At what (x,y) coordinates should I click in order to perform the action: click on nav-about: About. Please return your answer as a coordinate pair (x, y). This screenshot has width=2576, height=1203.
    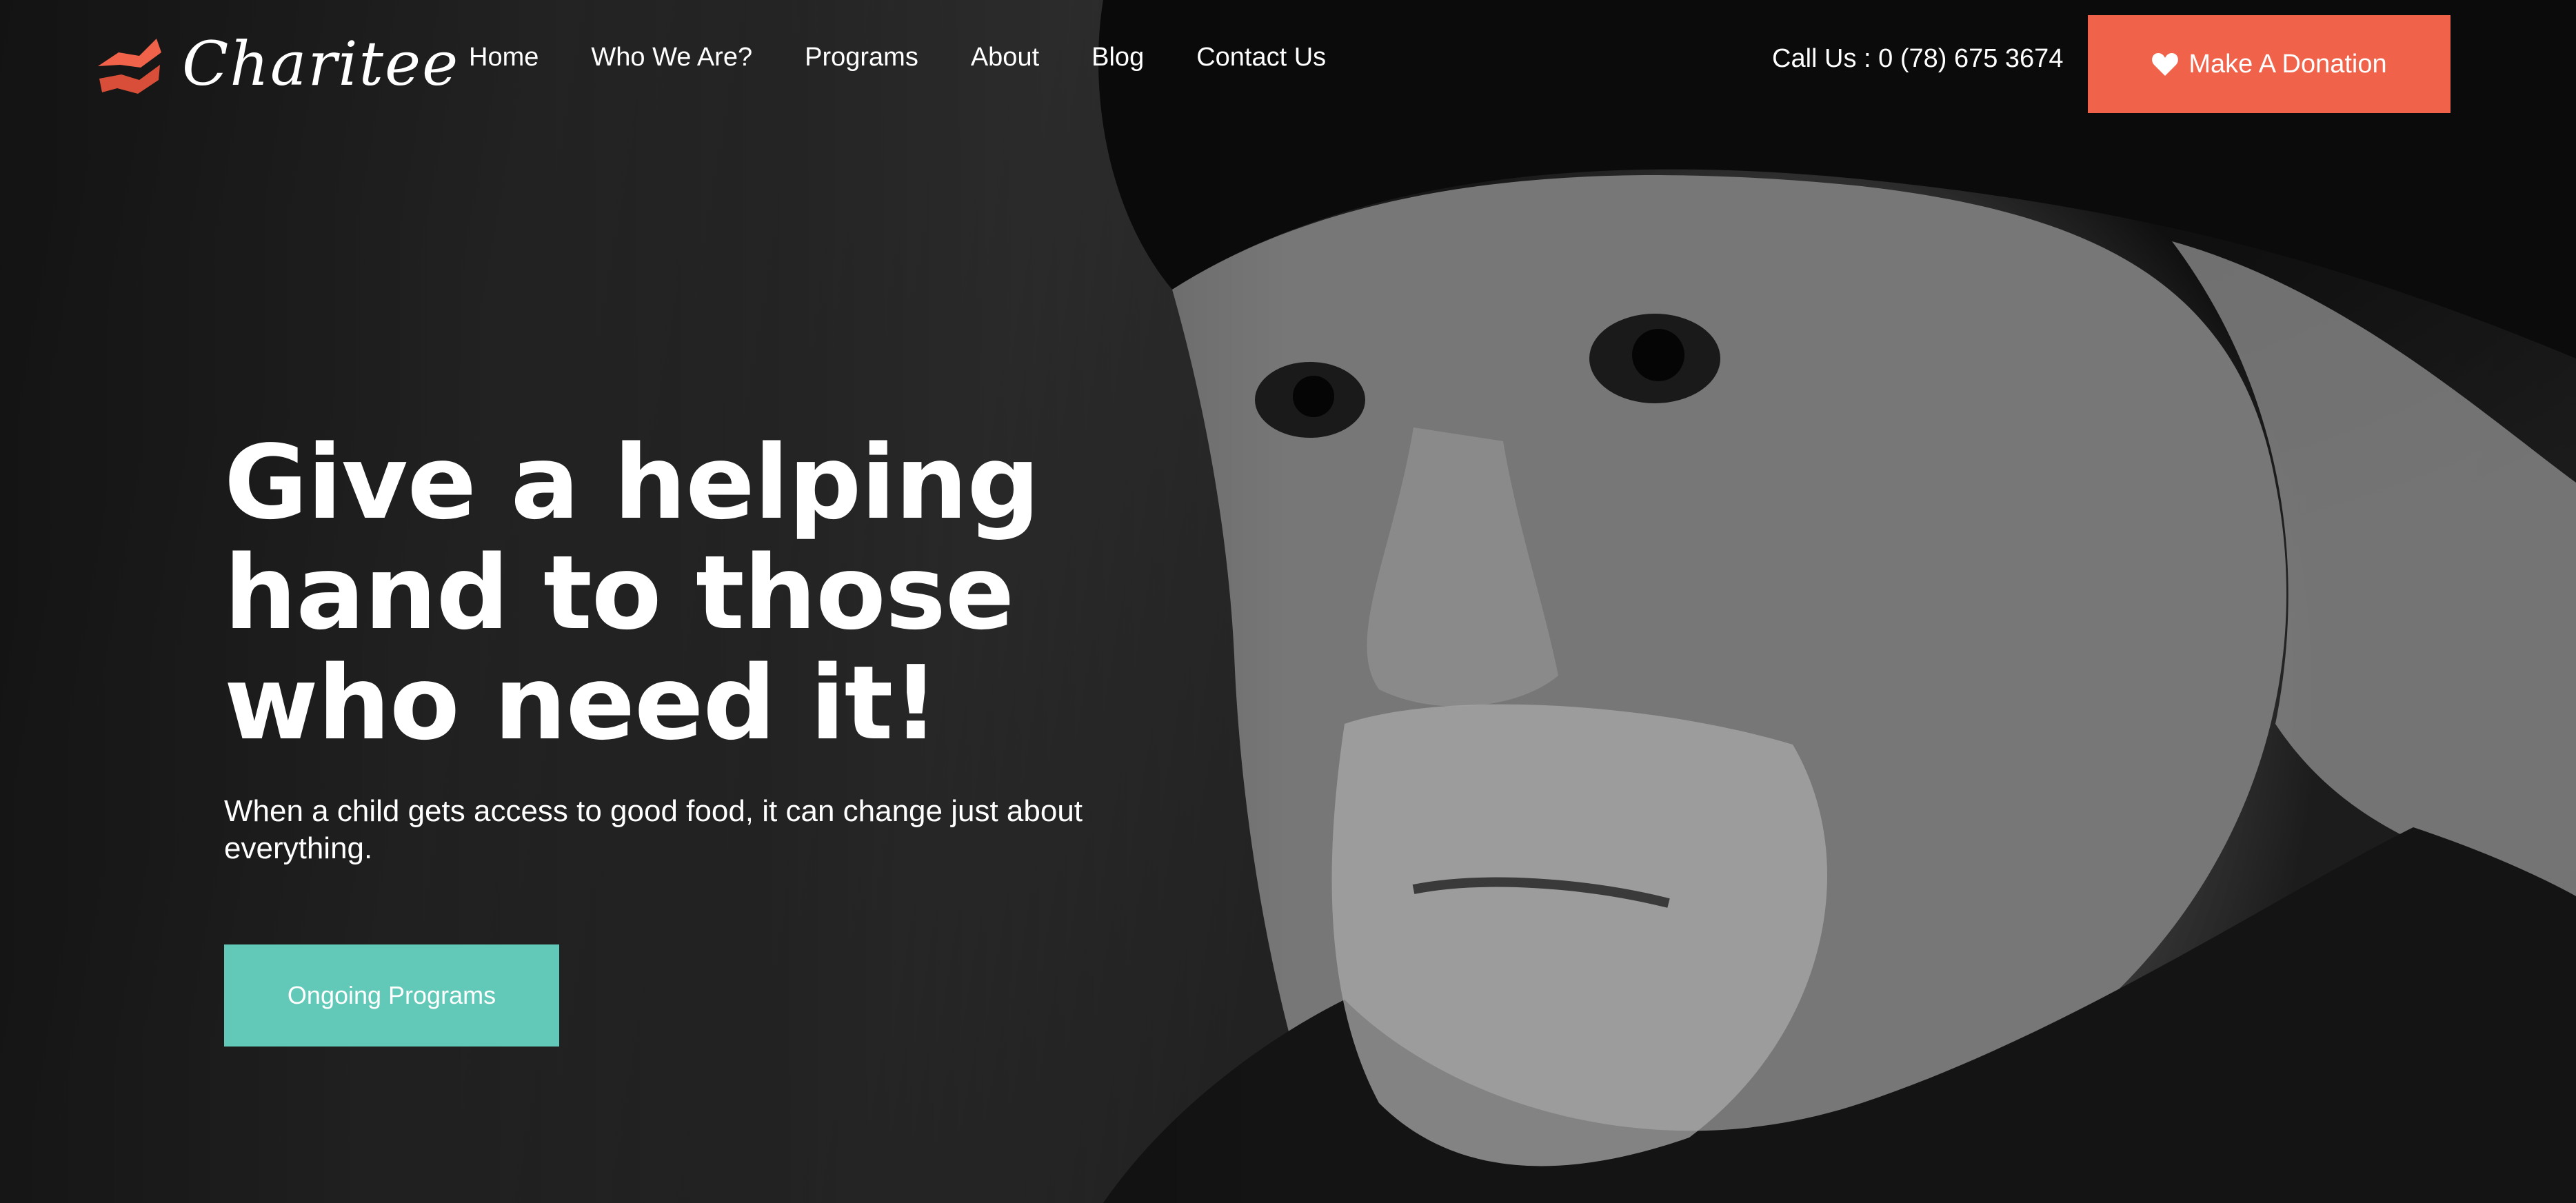
    Looking at the image, I should click on (1005, 57).